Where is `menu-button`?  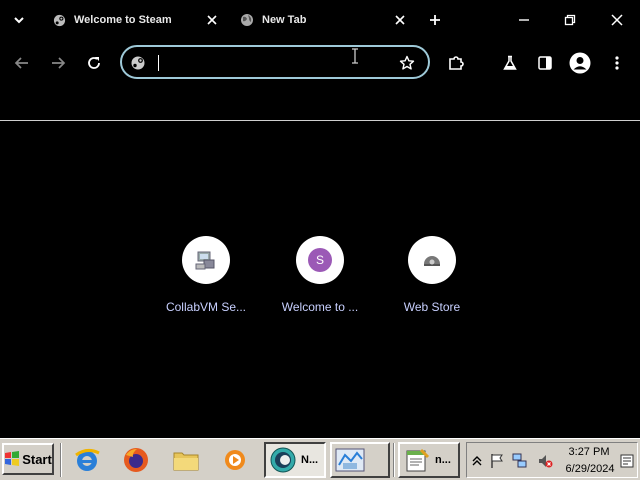 menu-button is located at coordinates (617, 63).